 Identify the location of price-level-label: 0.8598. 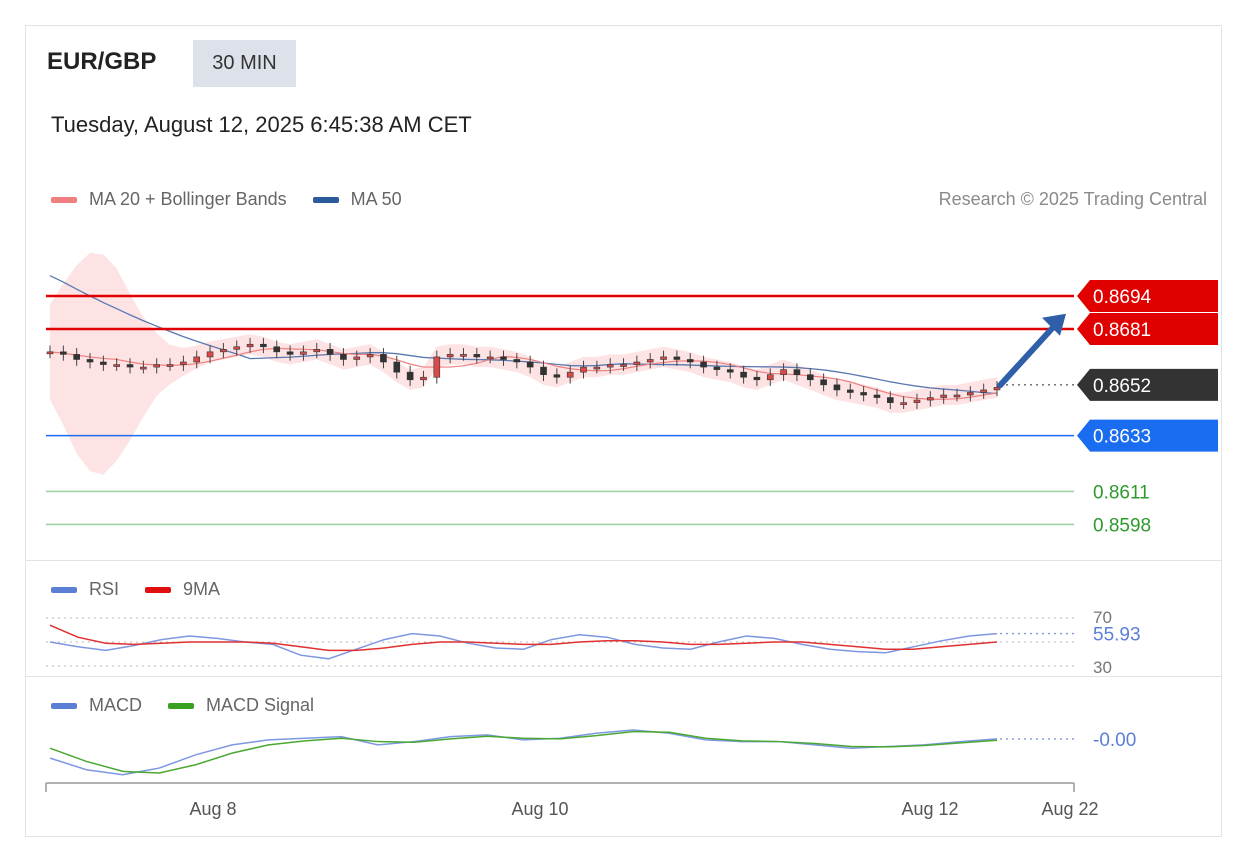
(1122, 525).